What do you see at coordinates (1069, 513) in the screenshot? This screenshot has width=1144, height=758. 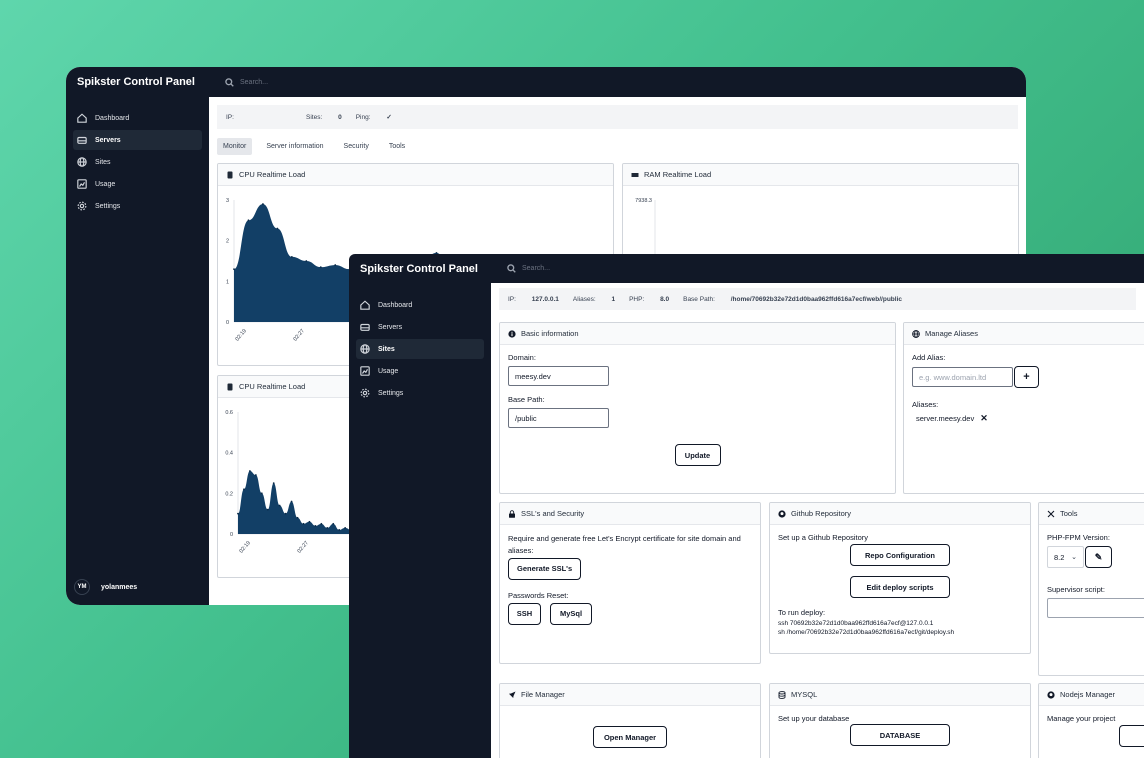 I see `card-title: Tools` at bounding box center [1069, 513].